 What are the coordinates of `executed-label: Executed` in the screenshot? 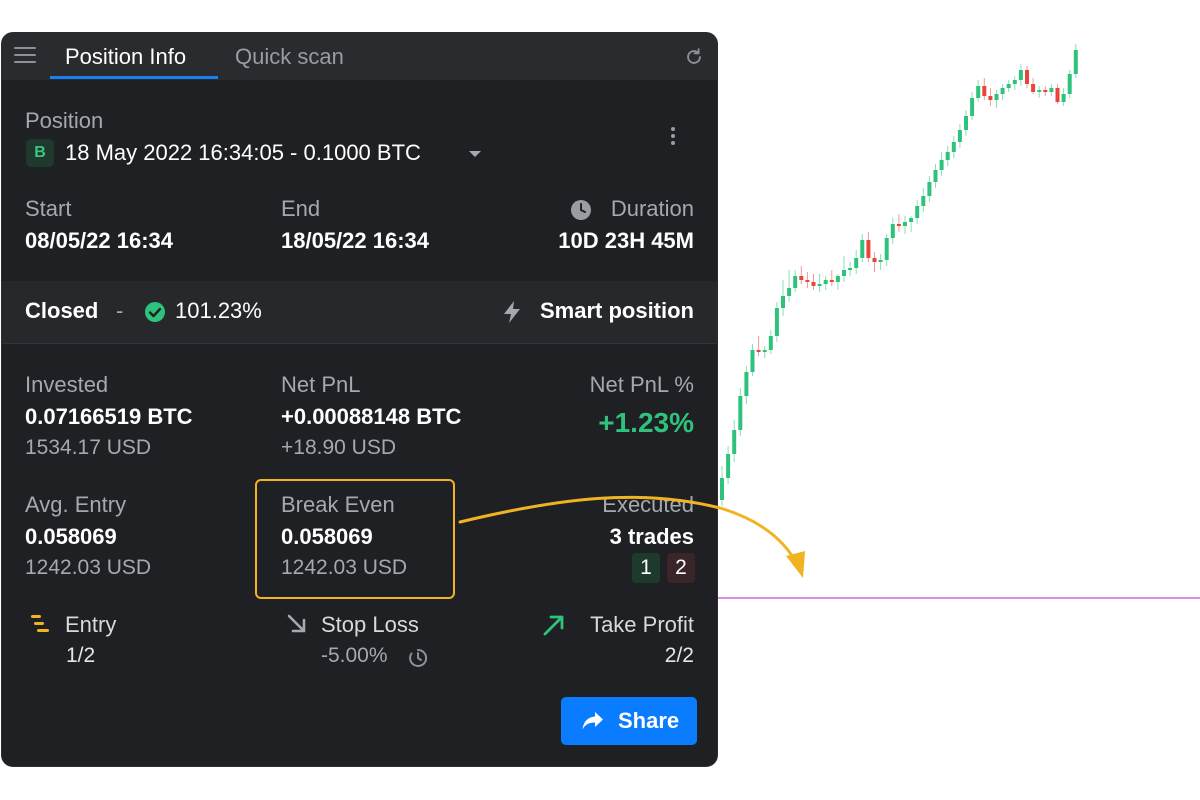 It's located at (648, 504).